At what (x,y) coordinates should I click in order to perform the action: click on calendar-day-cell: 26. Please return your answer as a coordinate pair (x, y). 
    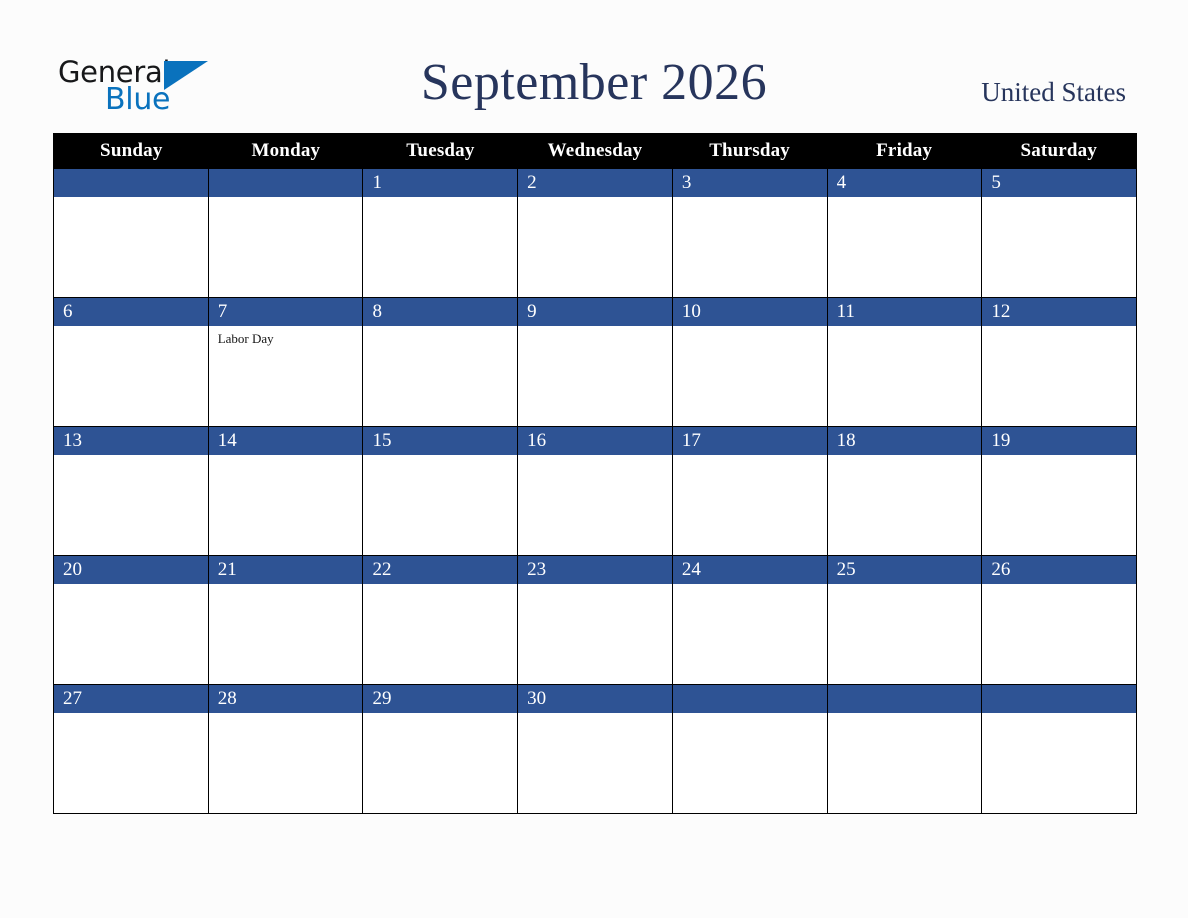
    Looking at the image, I should click on (1059, 620).